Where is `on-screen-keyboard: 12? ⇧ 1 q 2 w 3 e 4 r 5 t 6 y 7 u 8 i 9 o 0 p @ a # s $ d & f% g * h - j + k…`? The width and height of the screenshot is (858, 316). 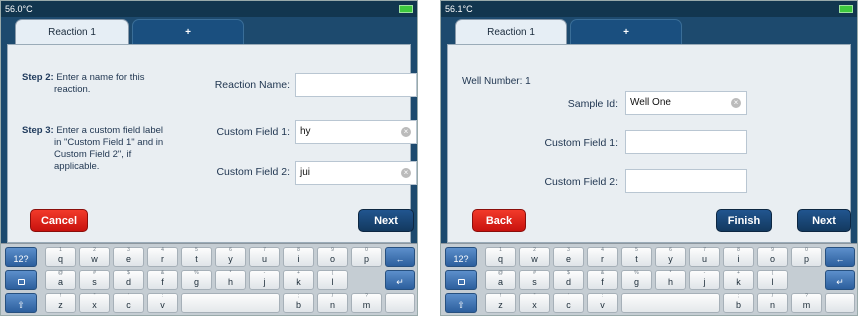 on-screen-keyboard: 12? ⇧ 1 q 2 w 3 e 4 r 5 t 6 y 7 u 8 i 9 o 0 p @ a # s $ d & f% g * h - j + k… is located at coordinates (649, 279).